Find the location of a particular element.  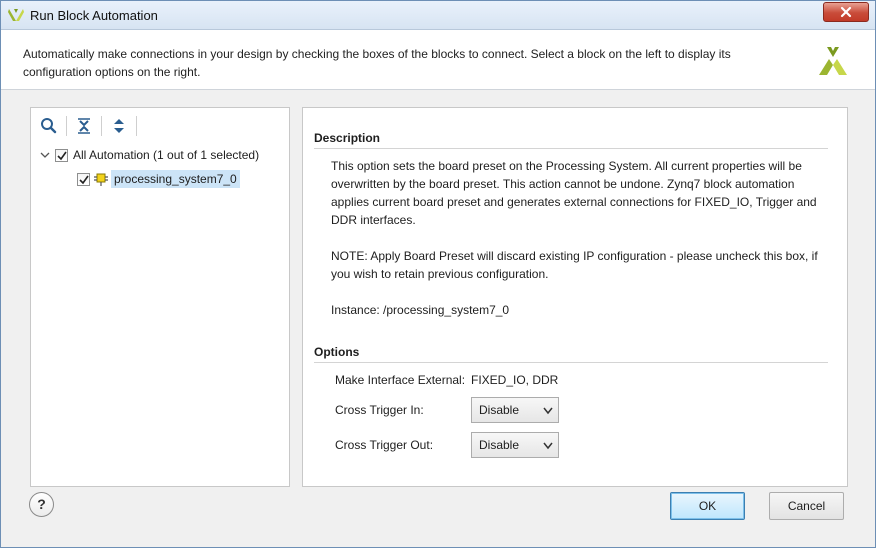

instance-text: Instance: /processing_system7_0 is located at coordinates (420, 310).